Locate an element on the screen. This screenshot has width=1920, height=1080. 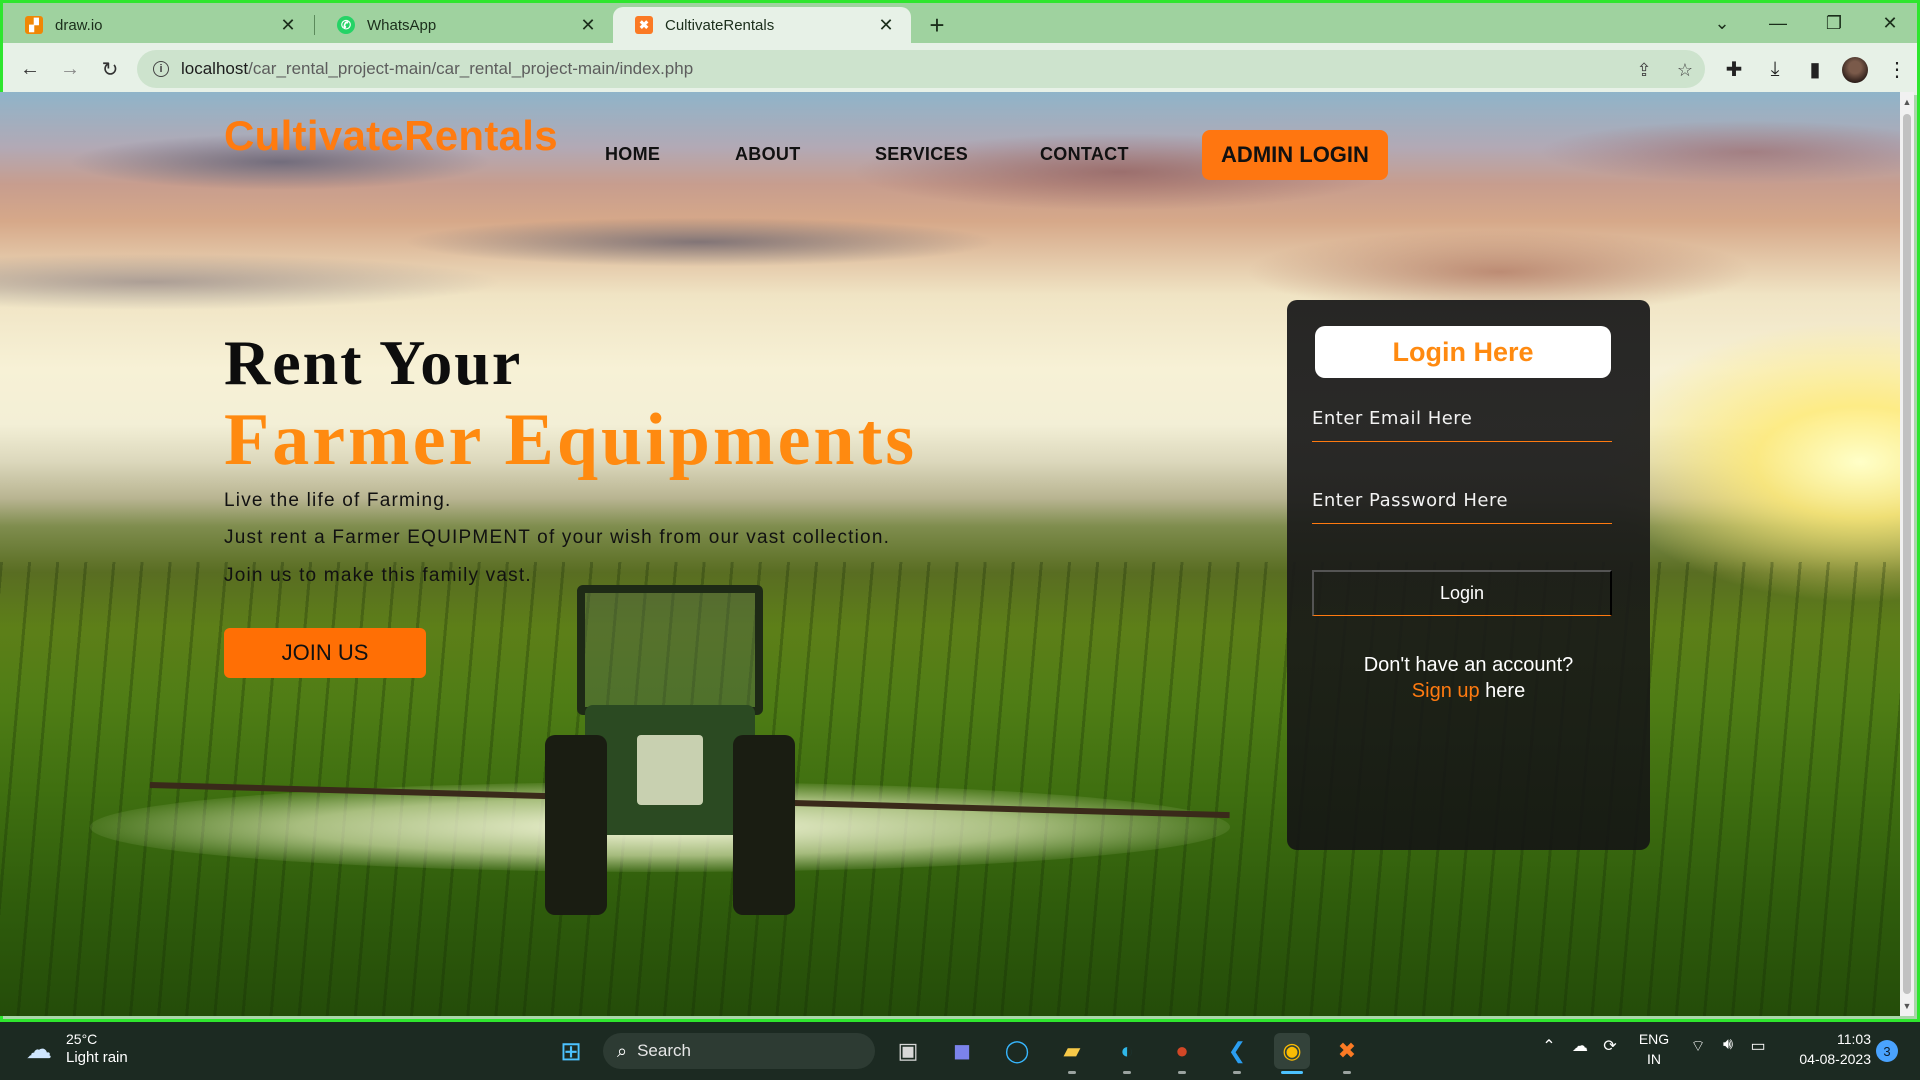
signup-prompt: Don't have an account? Sign up here is located at coordinates (1468, 678).